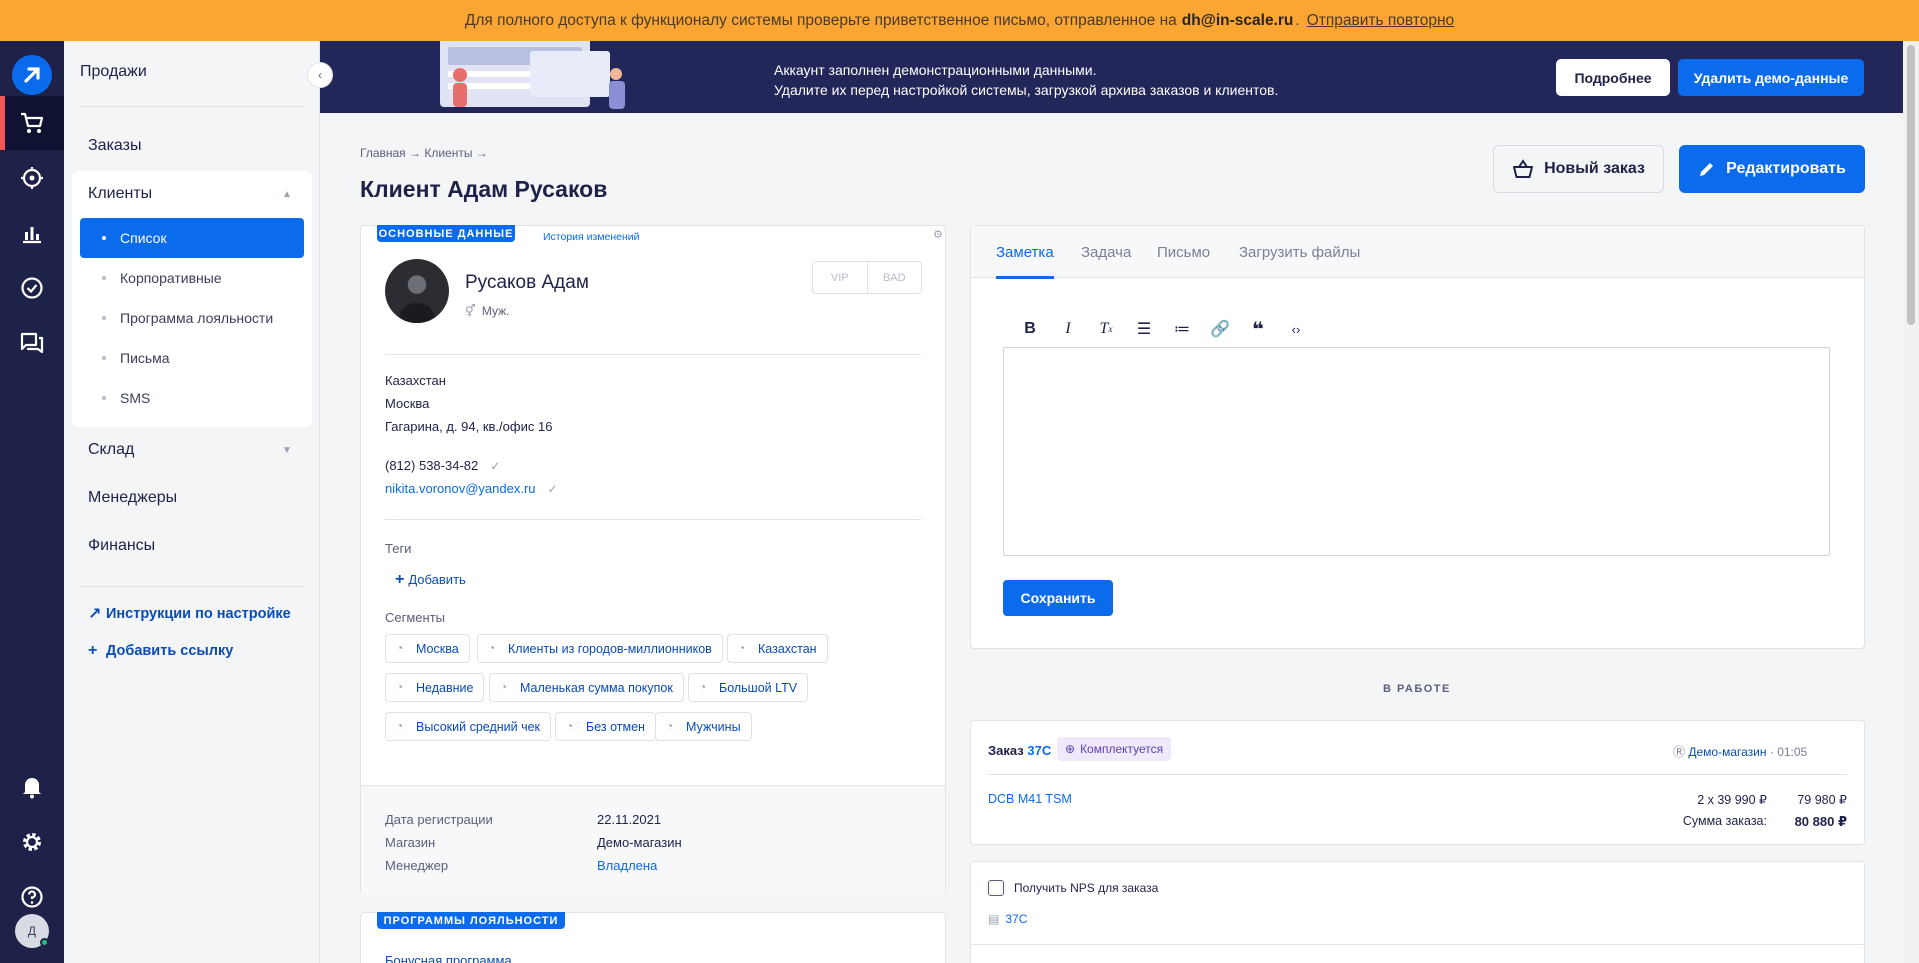 The height and width of the screenshot is (963, 1919). What do you see at coordinates (32, 343) in the screenshot?
I see `chat-icon` at bounding box center [32, 343].